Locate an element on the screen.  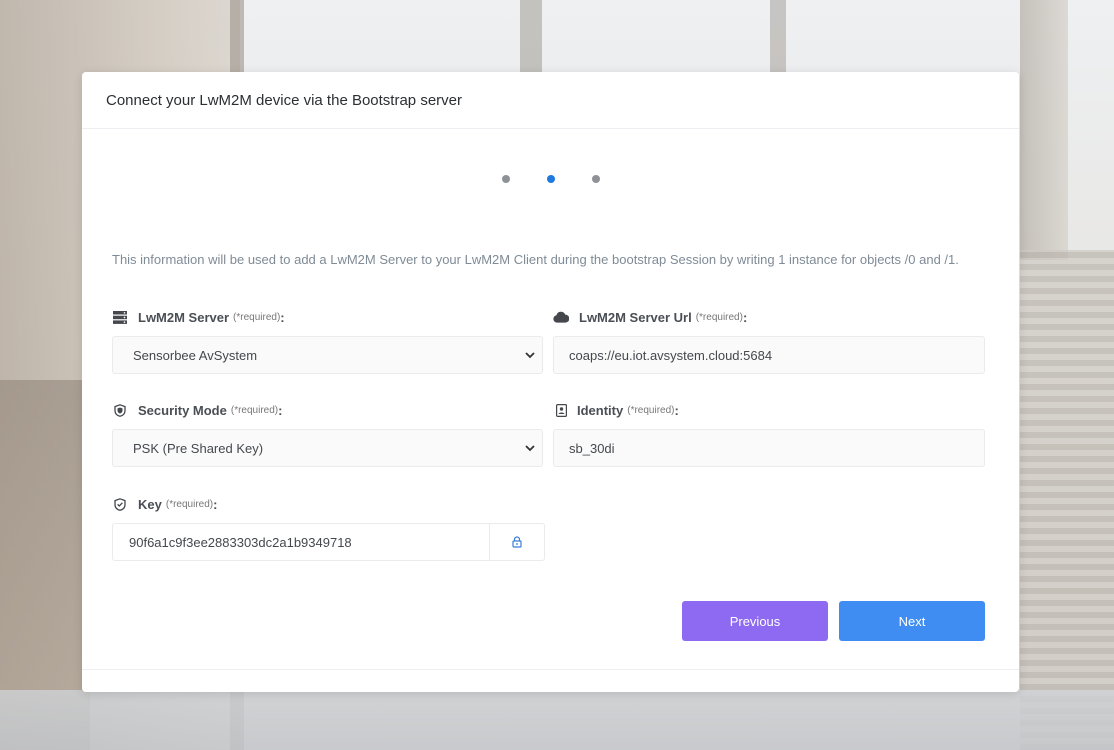
toggle-key-visibility-button is located at coordinates (517, 542).